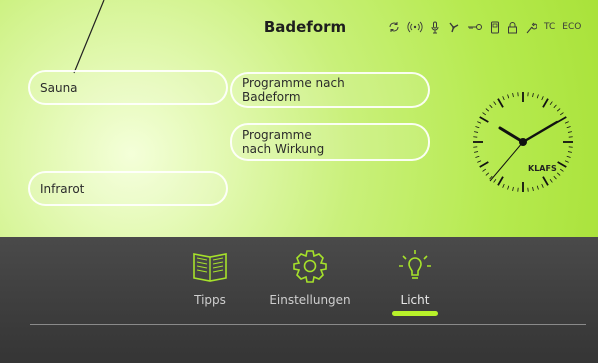  I want to click on clock-brand: KLAFS, so click(542, 168).